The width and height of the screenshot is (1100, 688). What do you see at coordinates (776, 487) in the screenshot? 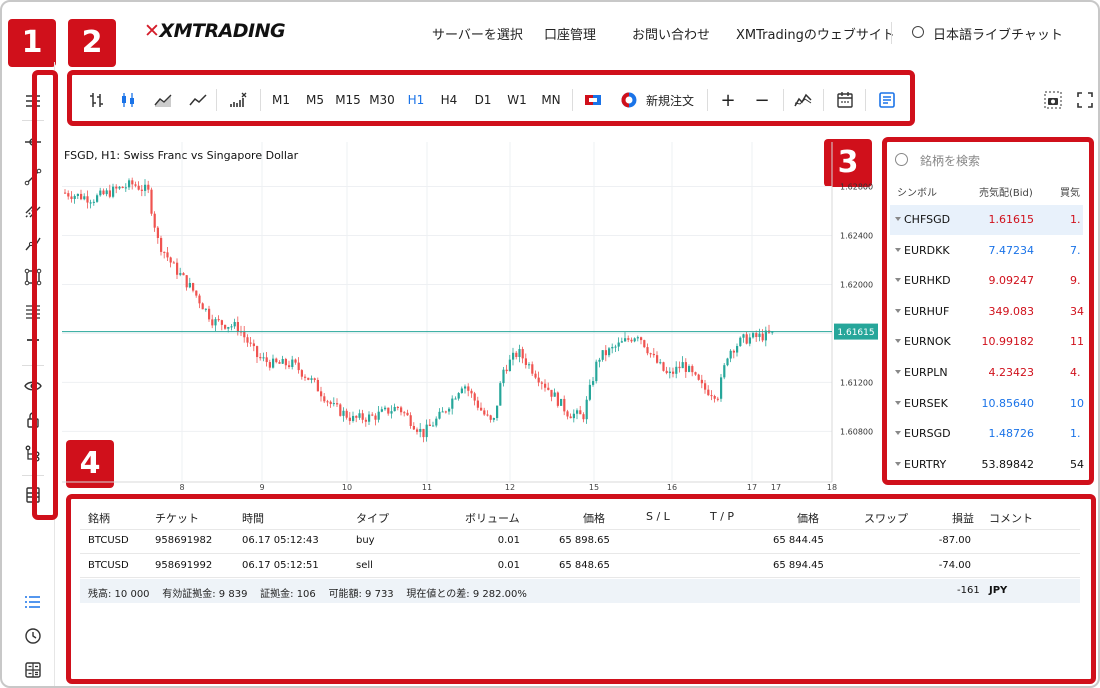
I see `time-tick-label: 17` at bounding box center [776, 487].